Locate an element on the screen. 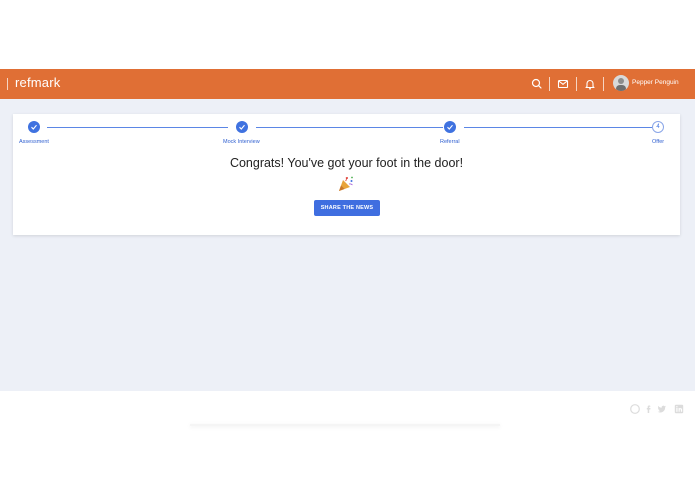 The height and width of the screenshot is (494, 695). step-2-check-icon is located at coordinates (242, 127).